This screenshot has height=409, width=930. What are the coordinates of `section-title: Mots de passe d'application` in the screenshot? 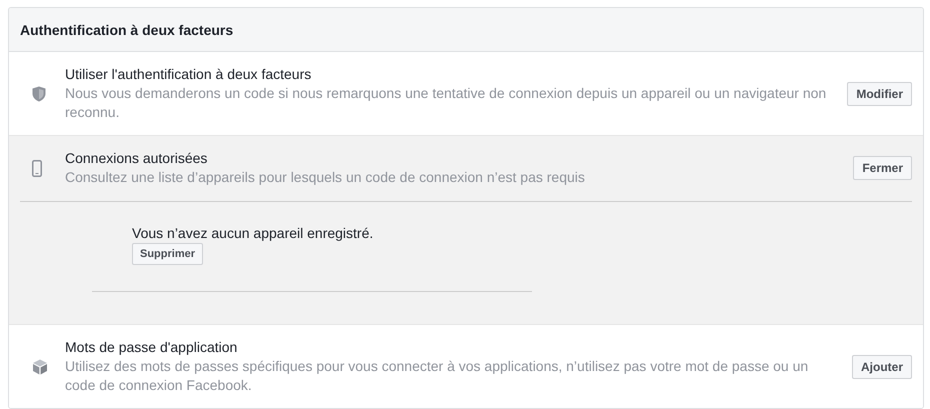 It's located at (151, 347).